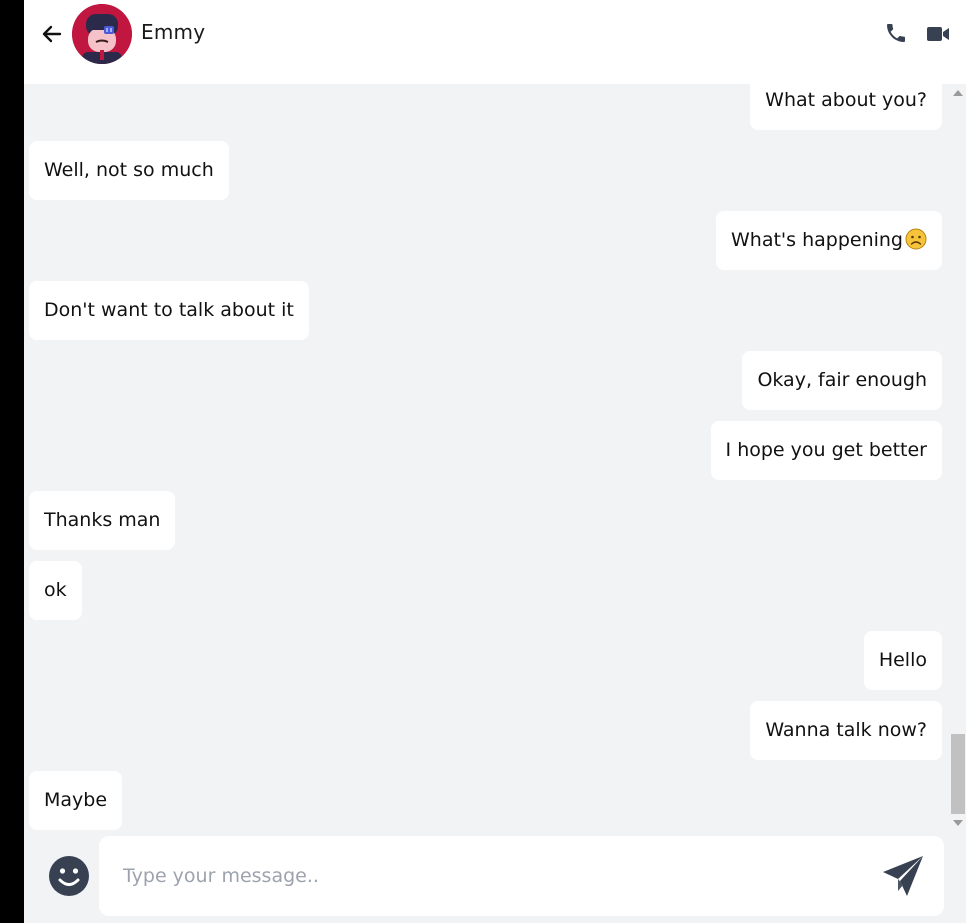 The height and width of the screenshot is (923, 966). What do you see at coordinates (958, 93) in the screenshot?
I see `scroll-up-arrow` at bounding box center [958, 93].